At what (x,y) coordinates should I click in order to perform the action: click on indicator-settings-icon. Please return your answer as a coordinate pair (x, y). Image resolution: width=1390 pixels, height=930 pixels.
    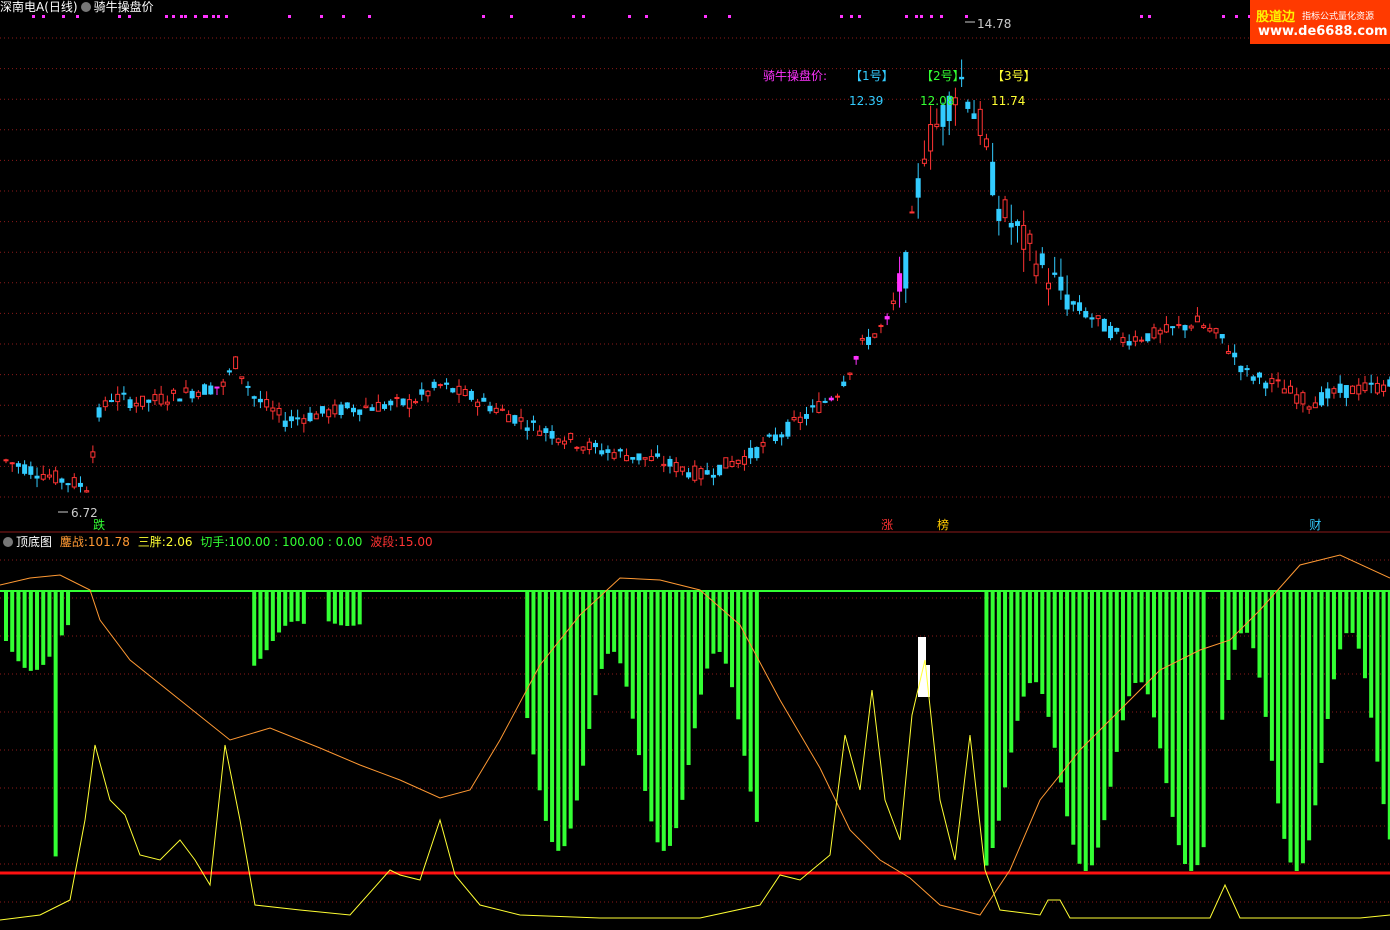
    Looking at the image, I should click on (85, 7).